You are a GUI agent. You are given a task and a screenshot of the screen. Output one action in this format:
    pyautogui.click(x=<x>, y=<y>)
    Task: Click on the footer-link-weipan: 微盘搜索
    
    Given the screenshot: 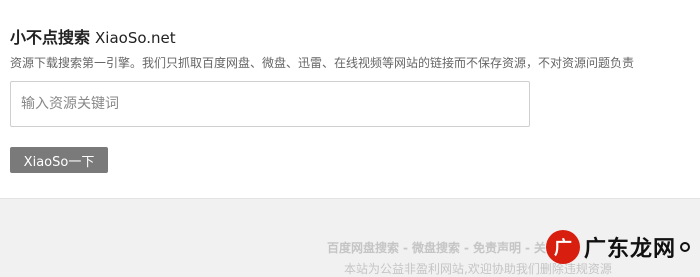 What is the action you would take?
    pyautogui.click(x=436, y=248)
    